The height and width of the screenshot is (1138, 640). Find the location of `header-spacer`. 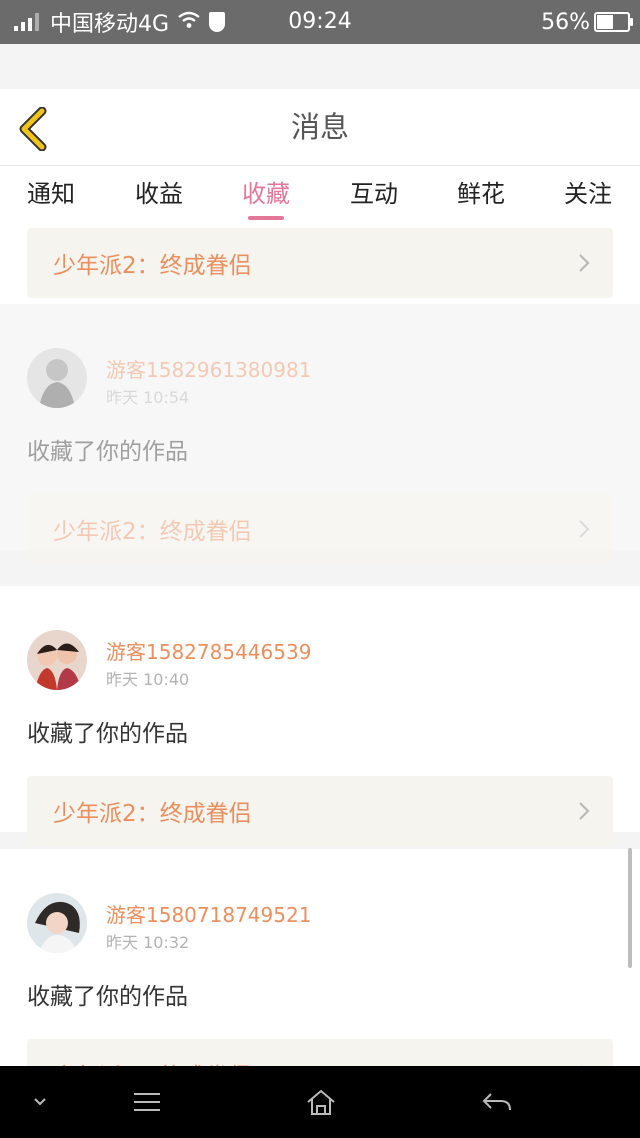

header-spacer is located at coordinates (320, 66).